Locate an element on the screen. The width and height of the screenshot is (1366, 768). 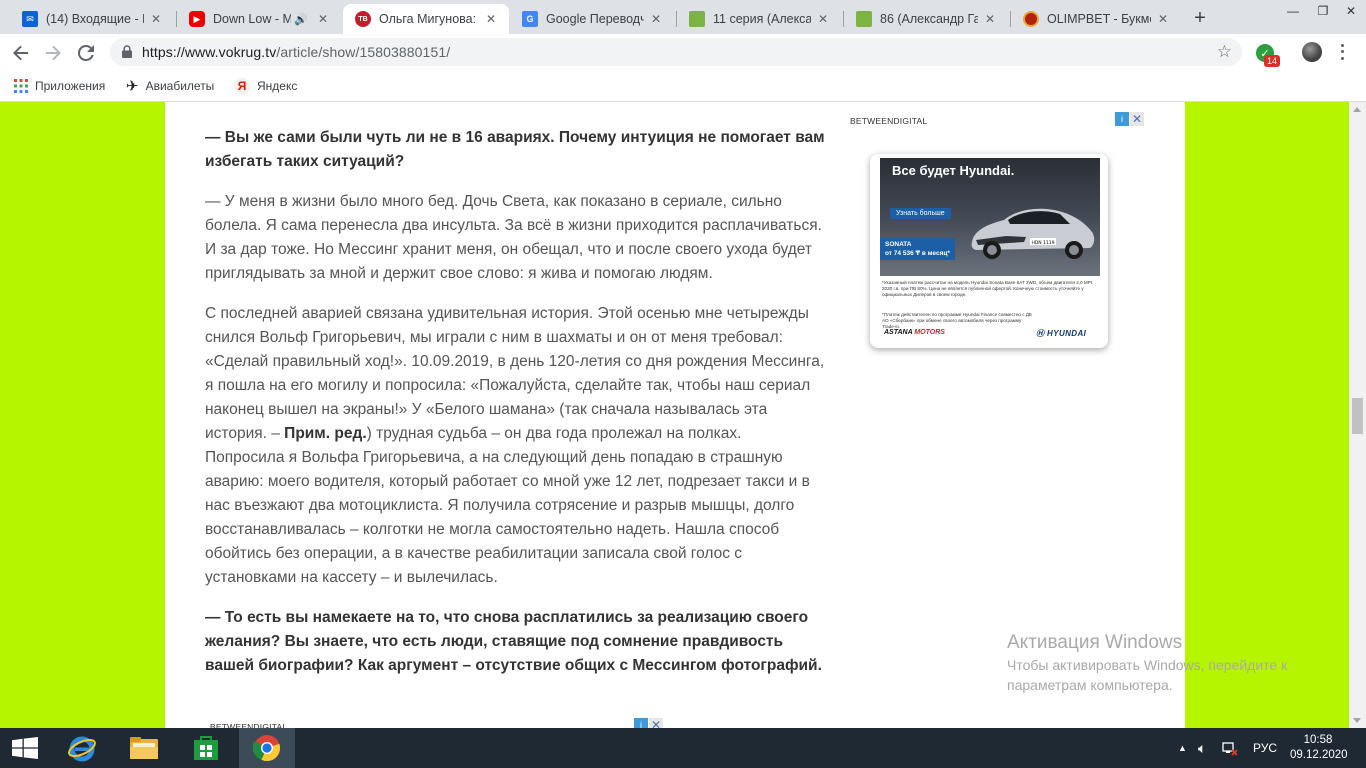
close-window-button: ✕ is located at coordinates (1351, 11).